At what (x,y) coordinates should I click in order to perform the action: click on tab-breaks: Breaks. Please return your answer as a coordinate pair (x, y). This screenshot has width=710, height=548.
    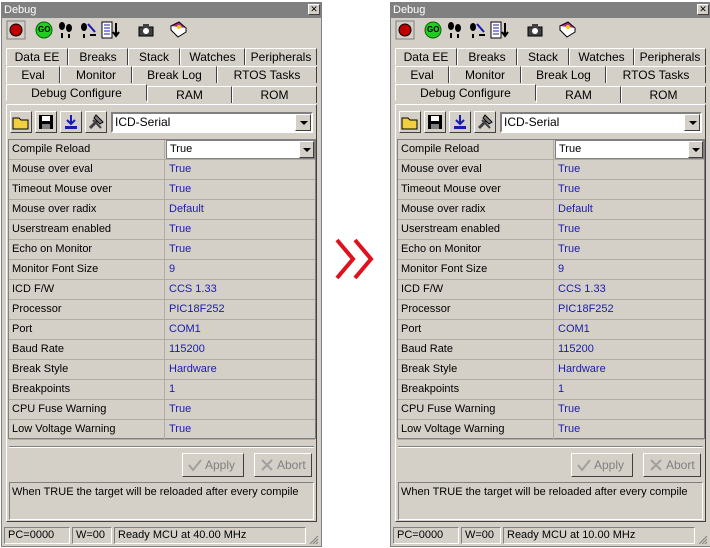
    Looking at the image, I should click on (487, 56).